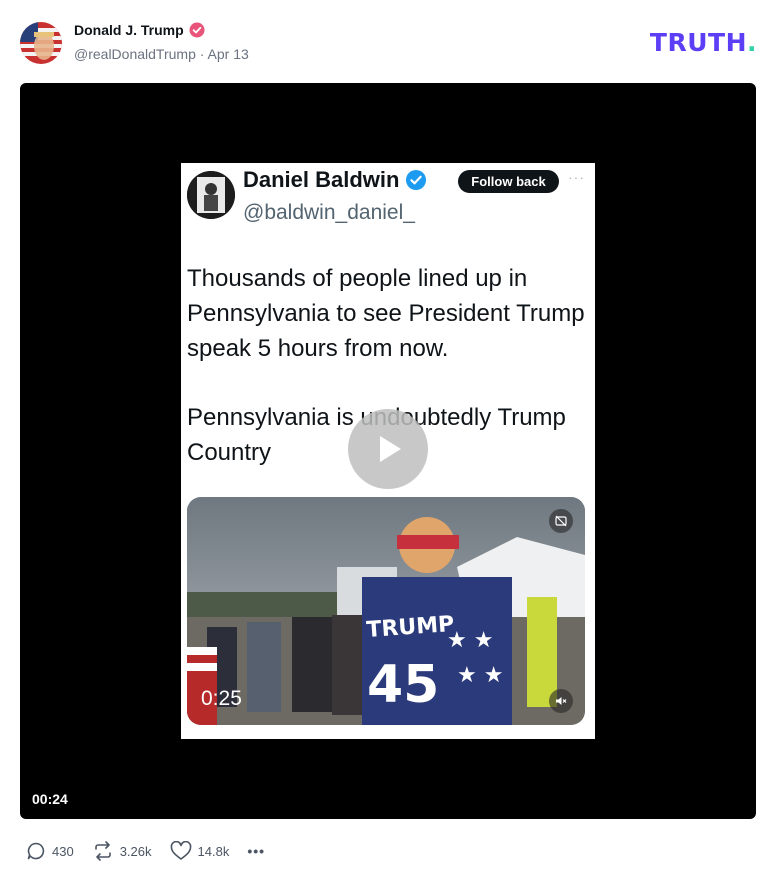 This screenshot has height=881, width=777. What do you see at coordinates (508, 181) in the screenshot?
I see `follow-back-button: Follow back` at bounding box center [508, 181].